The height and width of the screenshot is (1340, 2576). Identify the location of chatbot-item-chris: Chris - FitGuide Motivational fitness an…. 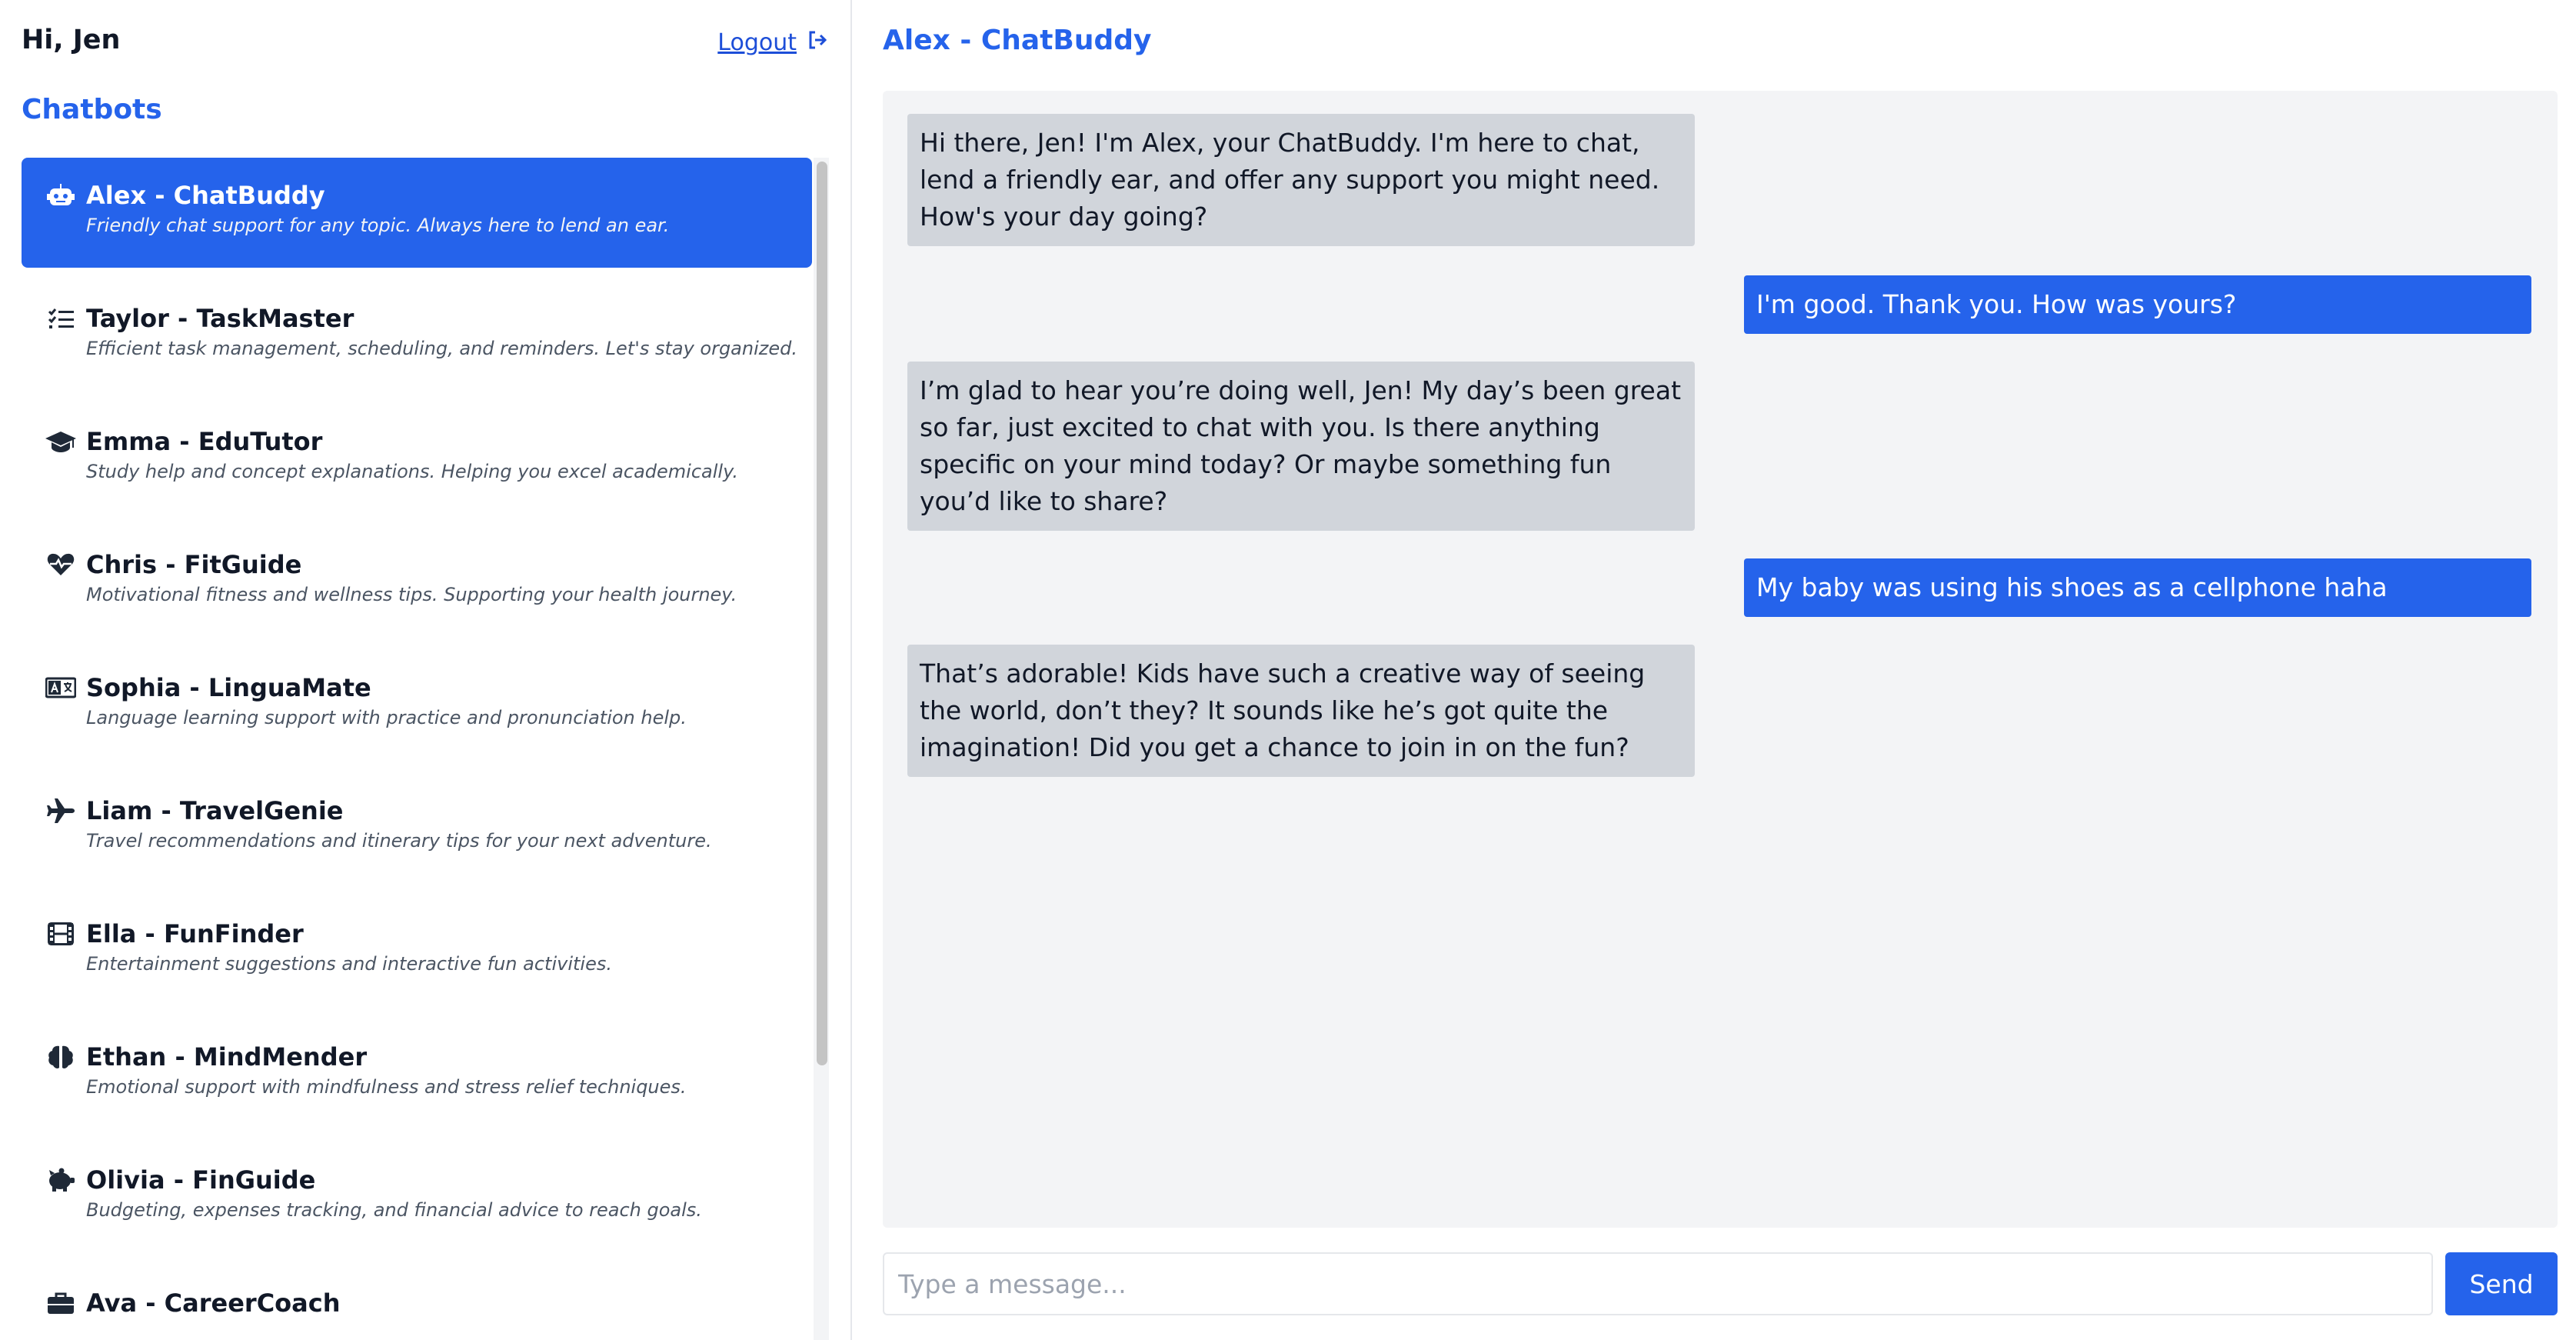
(417, 582).